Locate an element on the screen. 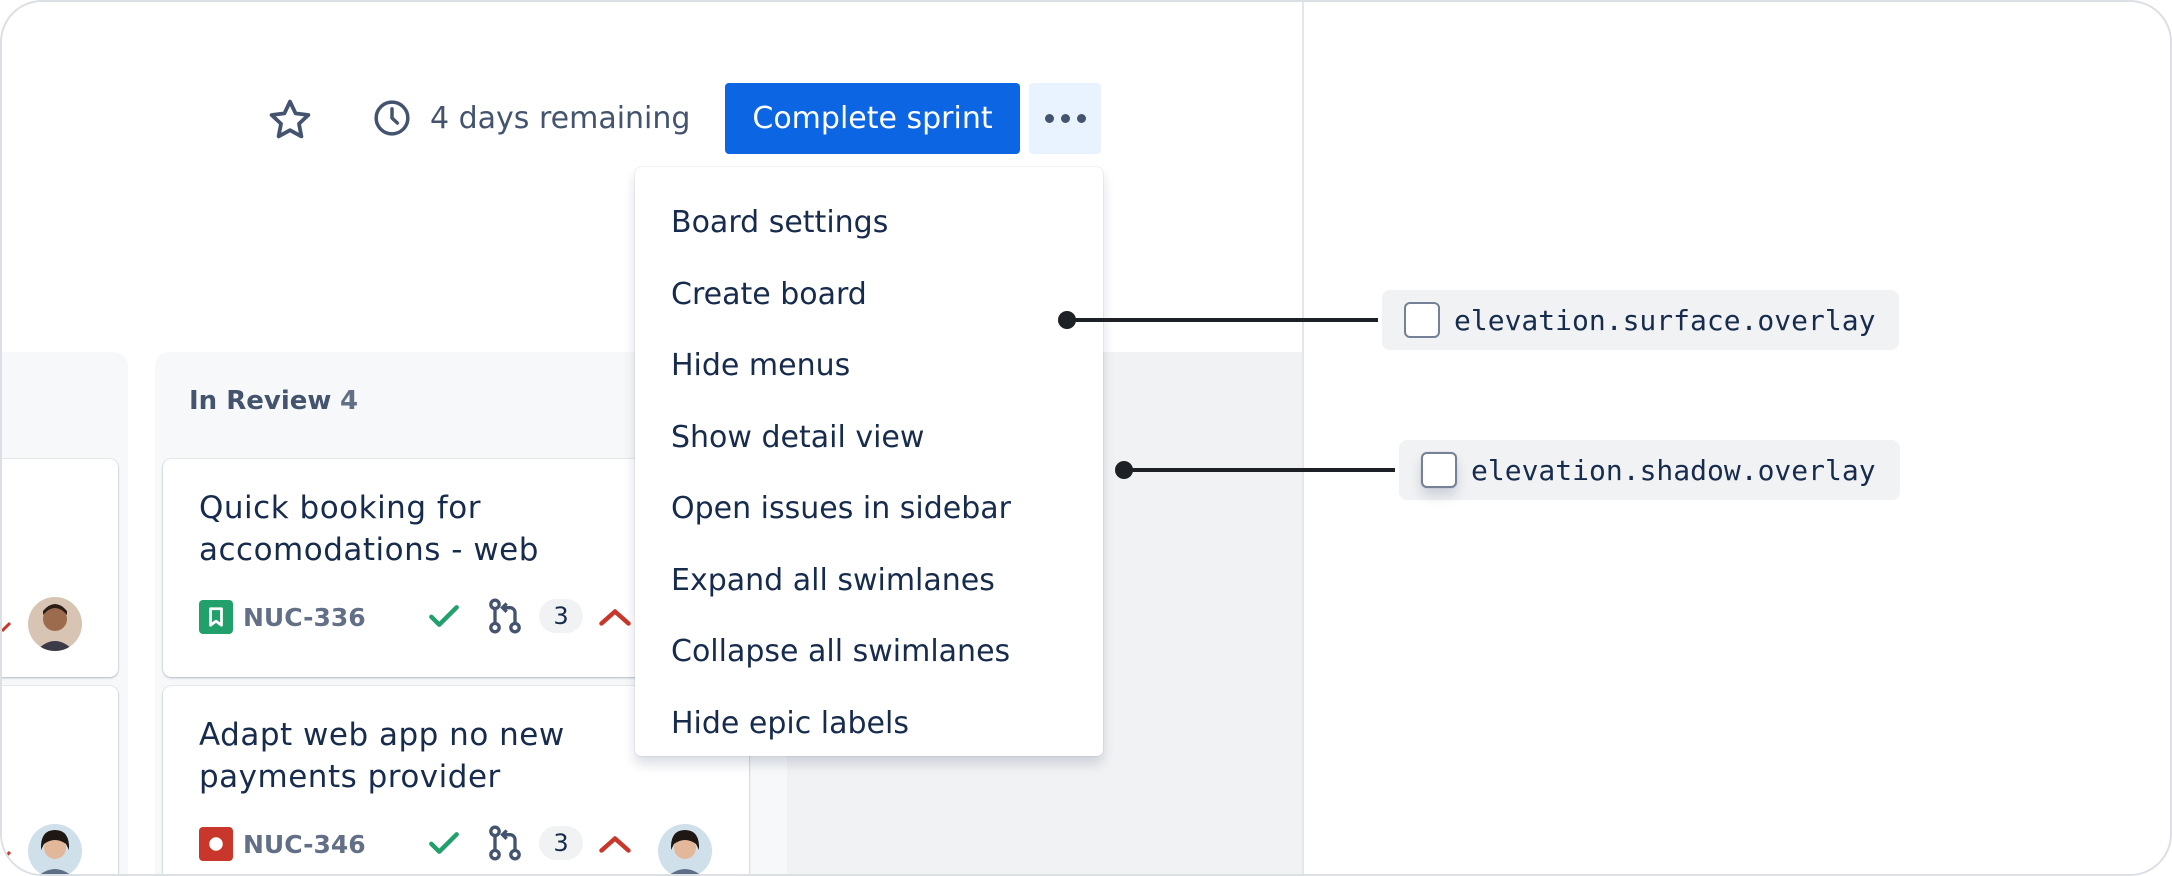 This screenshot has height=876, width=2172. issue-meta: NUC-336 is located at coordinates (282, 617).